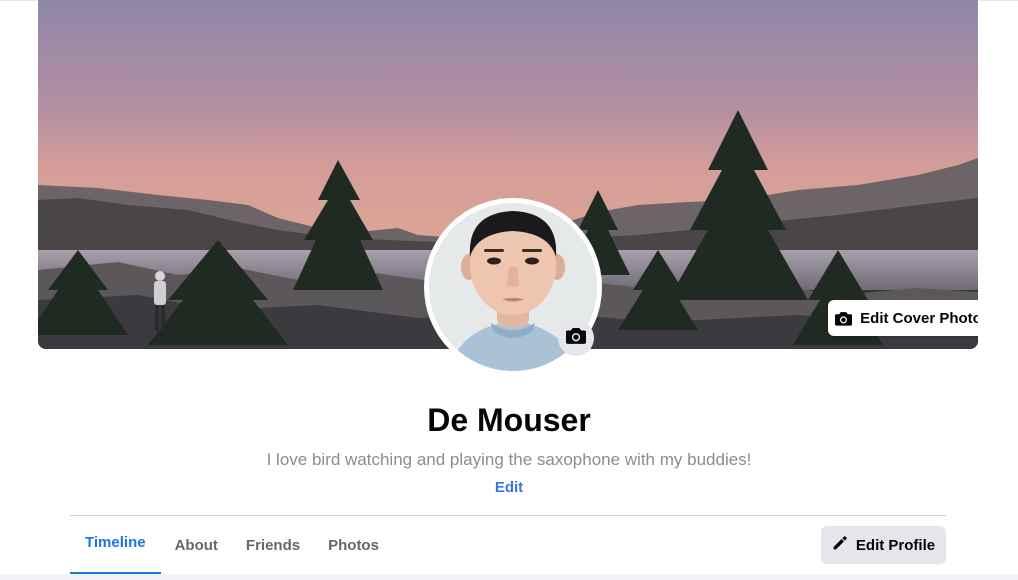  I want to click on change-profile-picture-button, so click(576, 338).